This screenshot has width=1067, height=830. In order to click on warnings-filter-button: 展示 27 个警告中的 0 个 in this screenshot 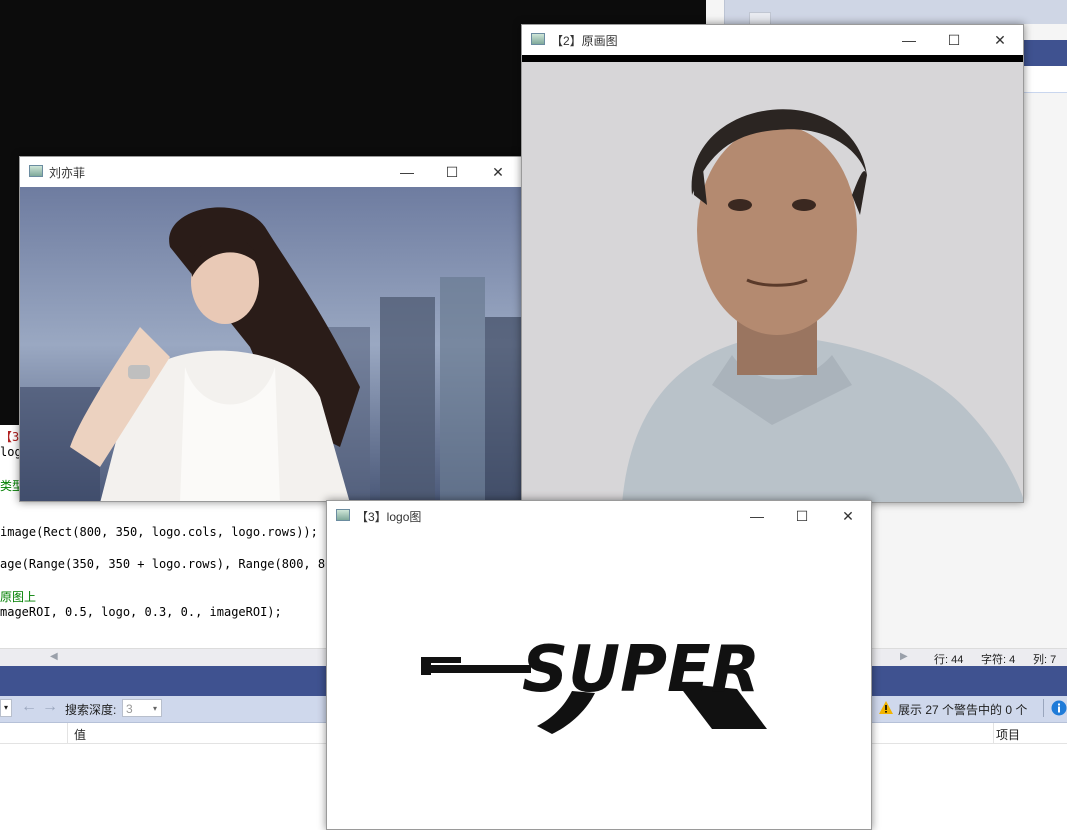, I will do `click(962, 709)`.